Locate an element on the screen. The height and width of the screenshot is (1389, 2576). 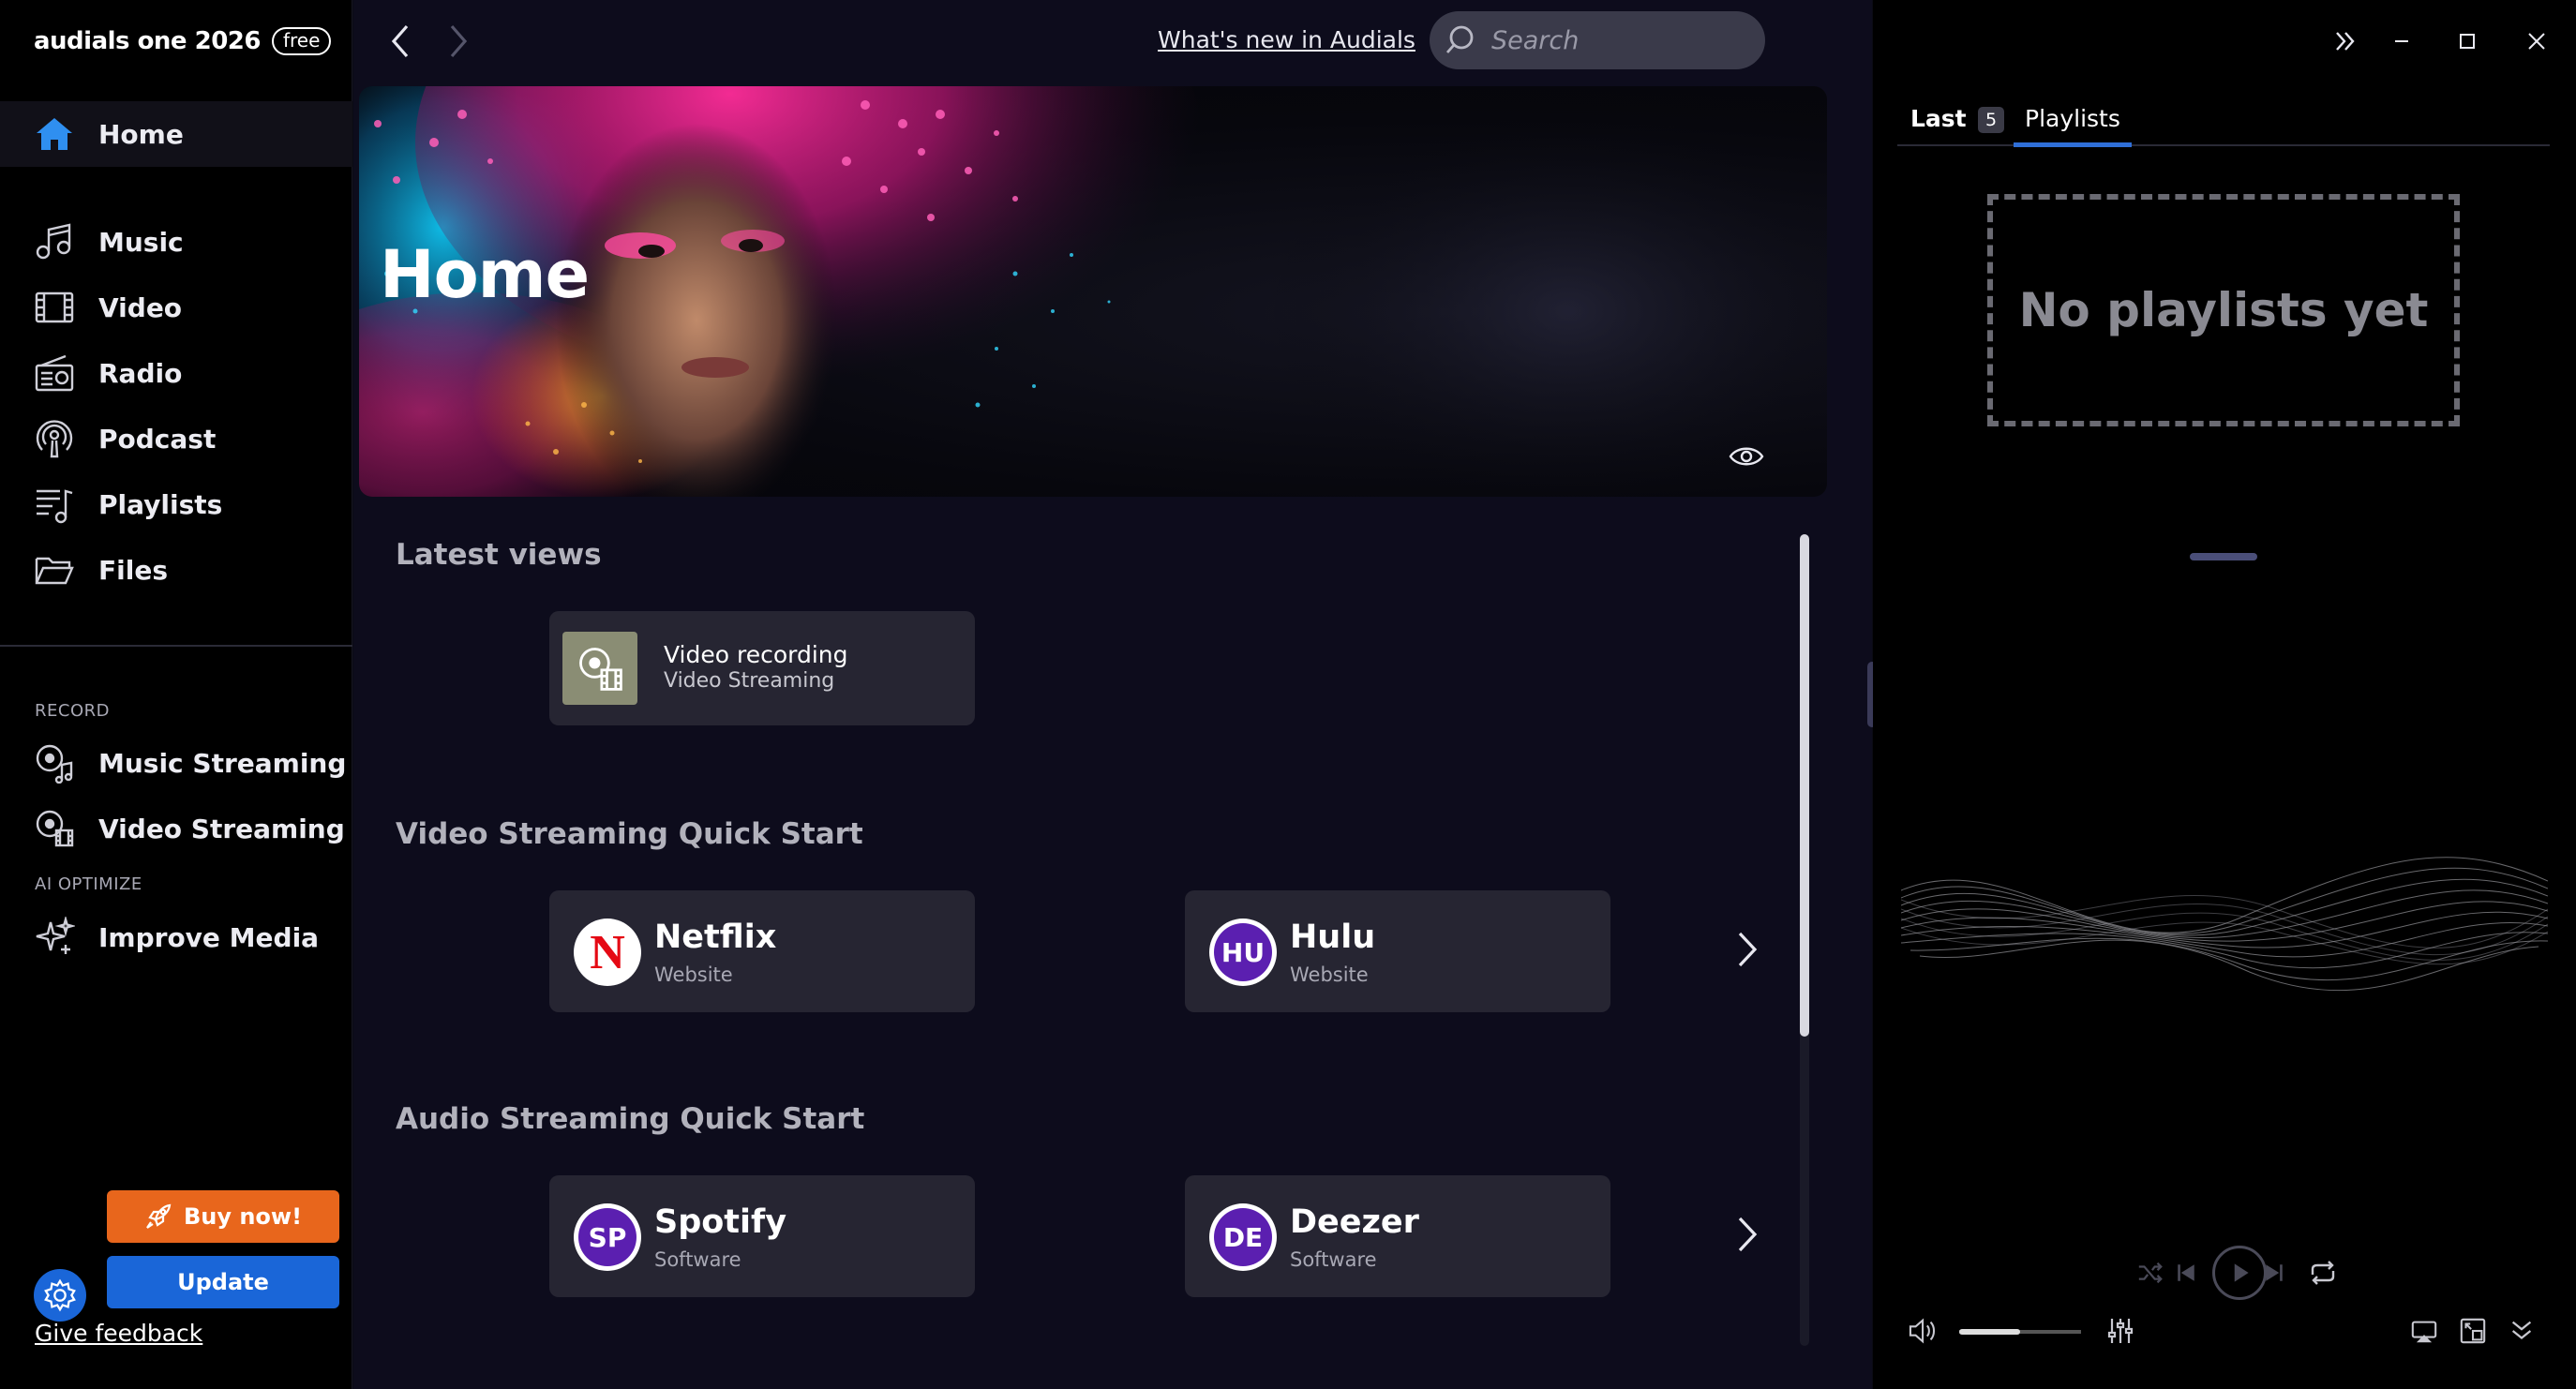
expand-player-button is located at coordinates (2522, 1331).